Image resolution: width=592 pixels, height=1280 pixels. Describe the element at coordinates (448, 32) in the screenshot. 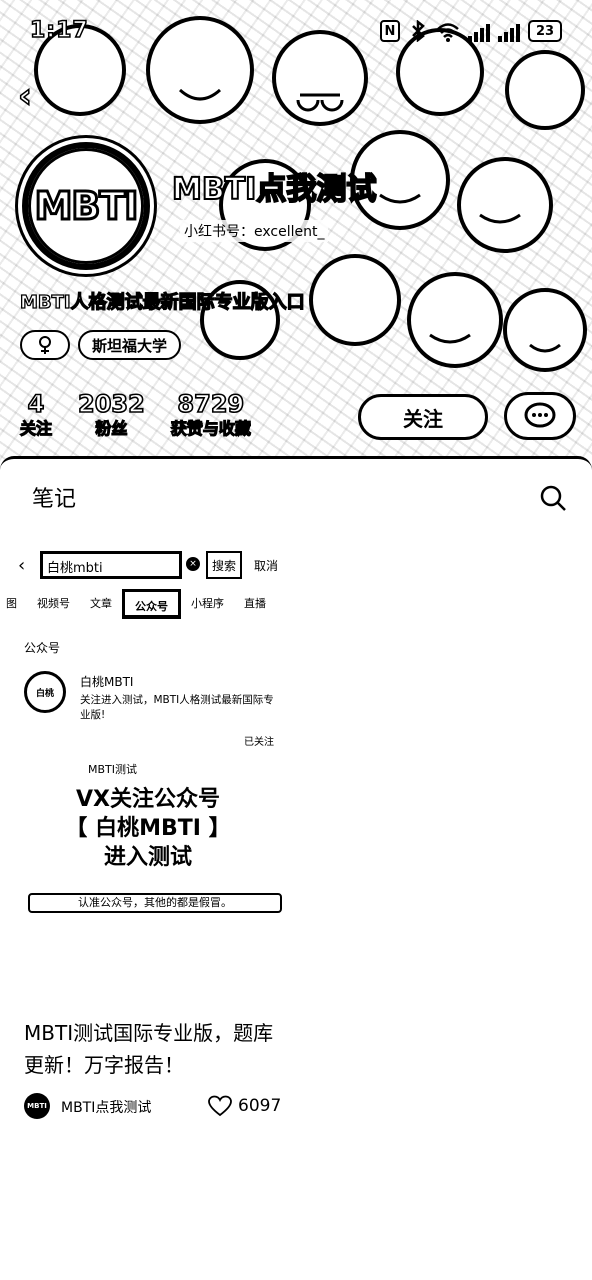

I see `wifi-icon` at that location.